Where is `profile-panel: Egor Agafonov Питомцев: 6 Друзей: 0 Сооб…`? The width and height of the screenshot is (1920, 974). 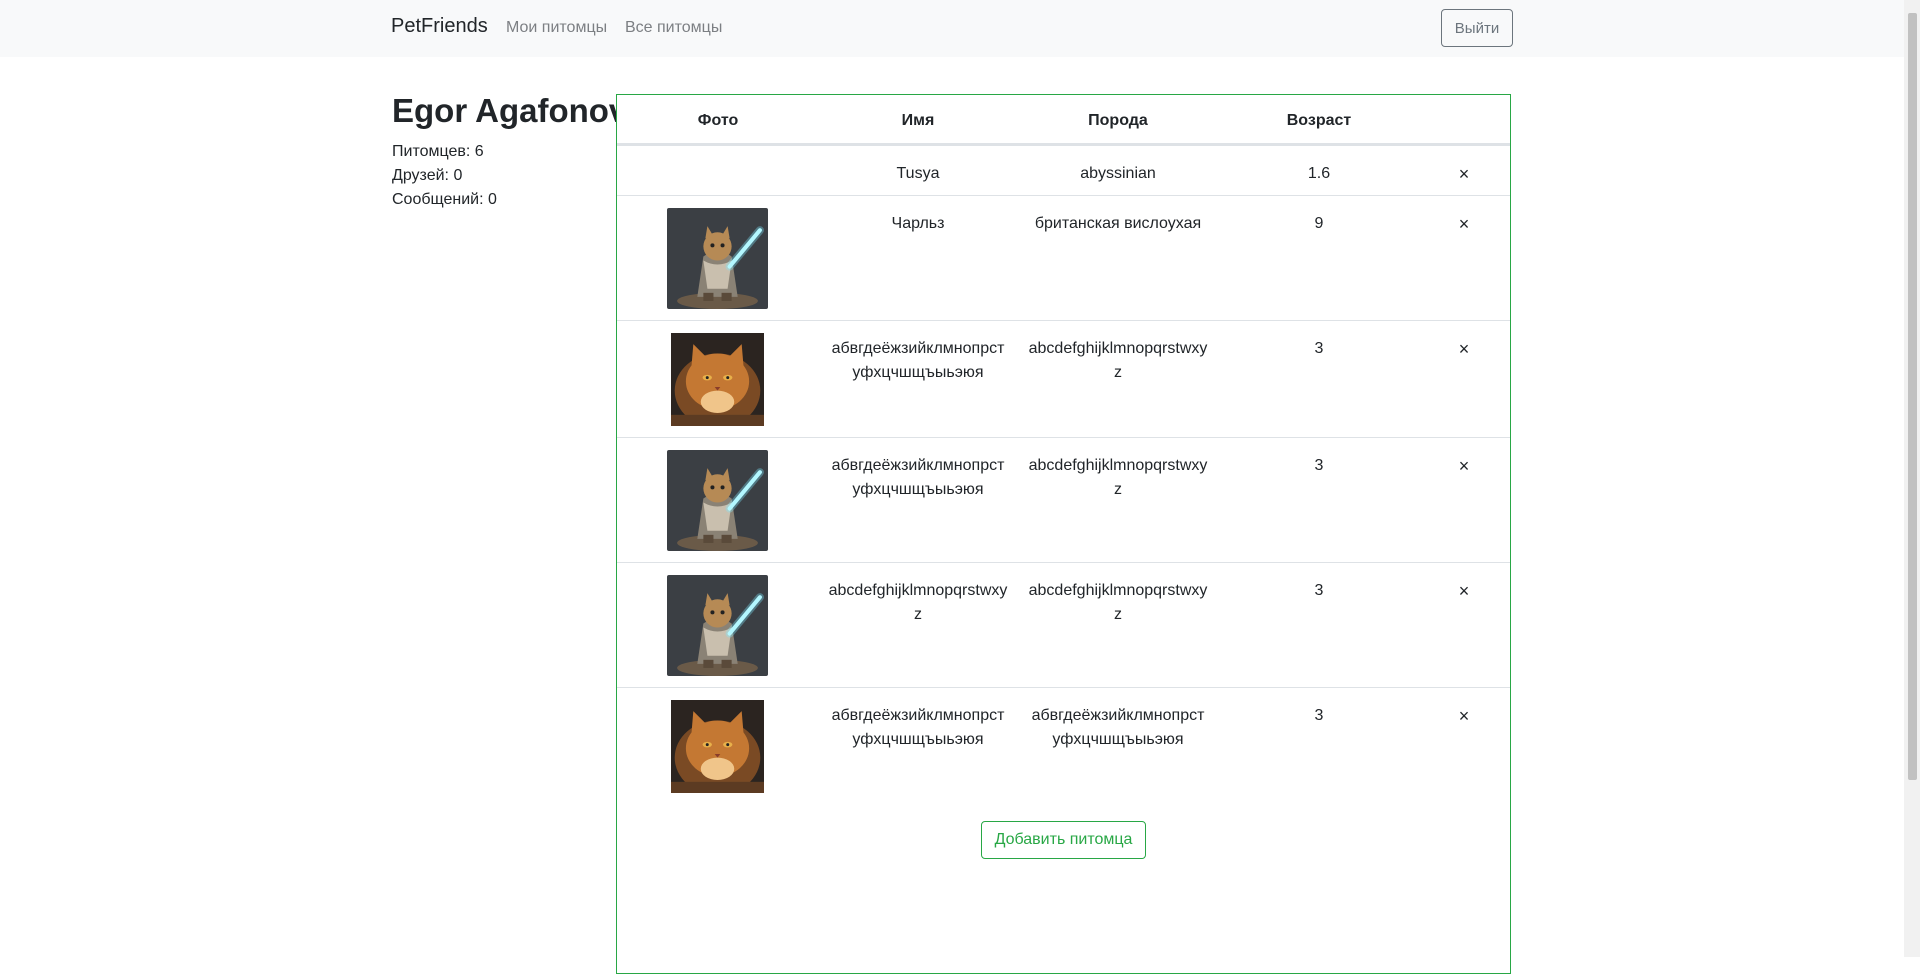
profile-panel: Egor Agafonov Питомцев: 6 Друзей: 0 Сооб… is located at coordinates (510, 152).